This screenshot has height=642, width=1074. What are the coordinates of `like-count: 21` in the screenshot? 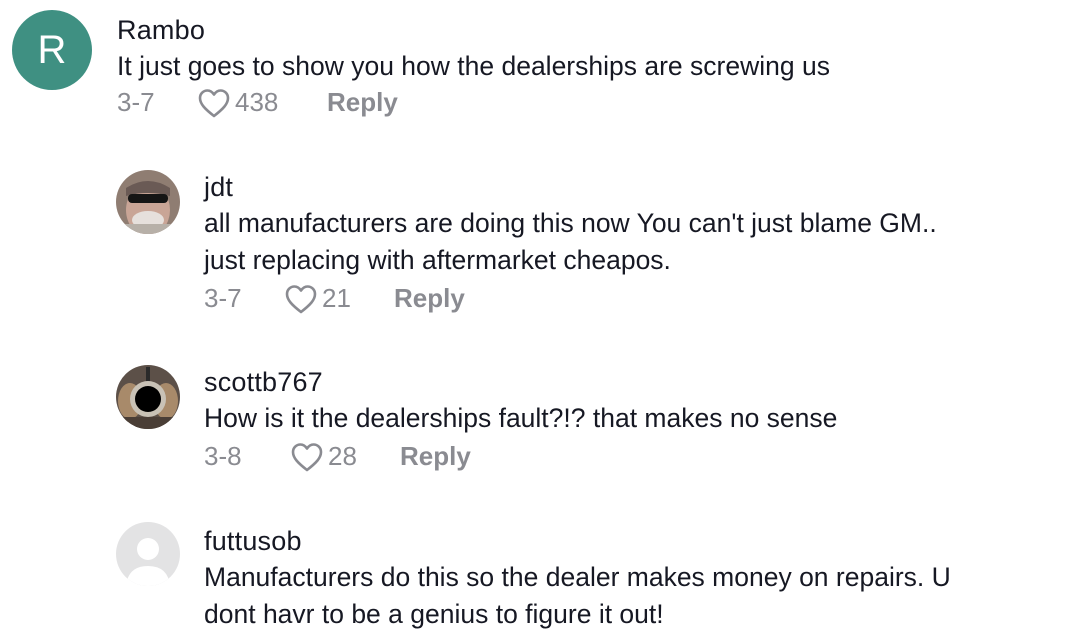 It's located at (336, 298).